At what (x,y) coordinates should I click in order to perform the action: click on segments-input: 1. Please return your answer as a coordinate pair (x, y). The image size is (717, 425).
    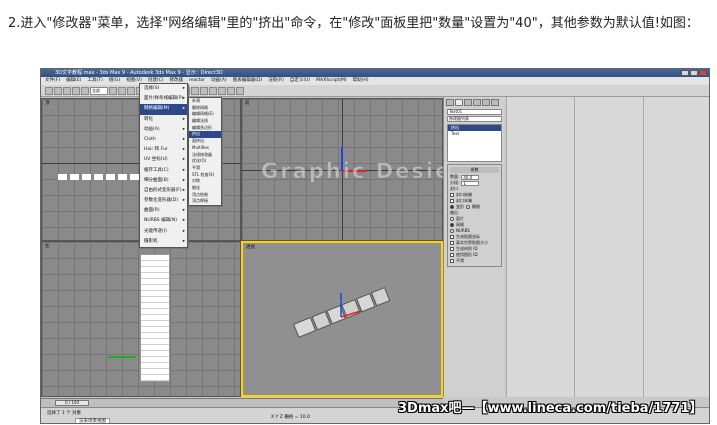
    Looking at the image, I should click on (470, 183).